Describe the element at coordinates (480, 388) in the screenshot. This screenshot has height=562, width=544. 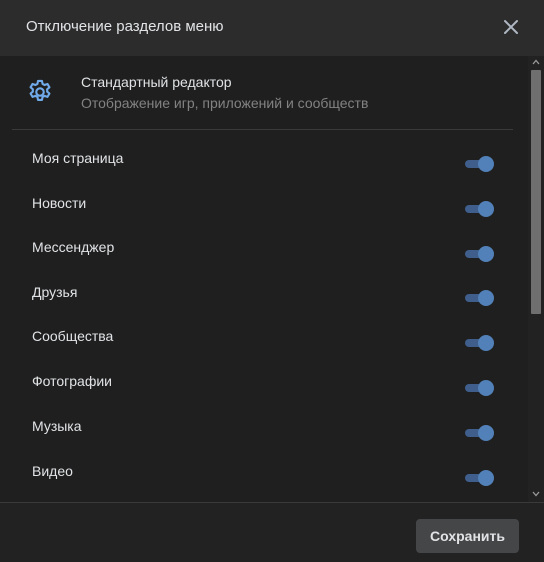
I see `toggle-photos` at that location.